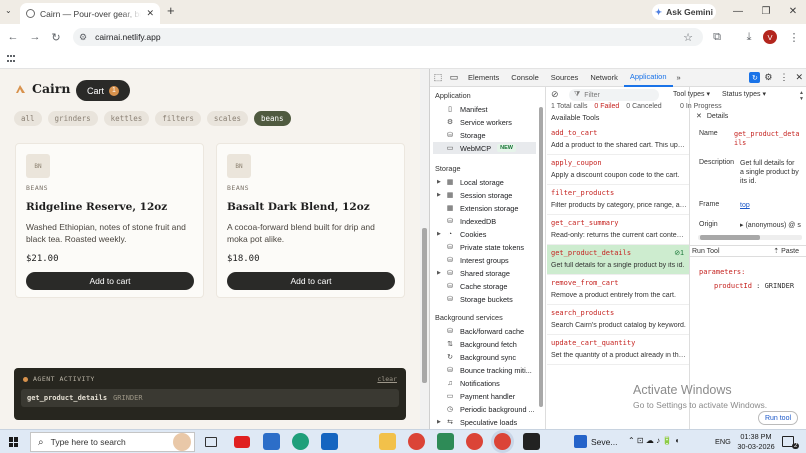 The width and height of the screenshot is (806, 453). Describe the element at coordinates (485, 331) in the screenshot. I see `sidebar-item-bfcache: ⛁ Back/forward cache` at that location.